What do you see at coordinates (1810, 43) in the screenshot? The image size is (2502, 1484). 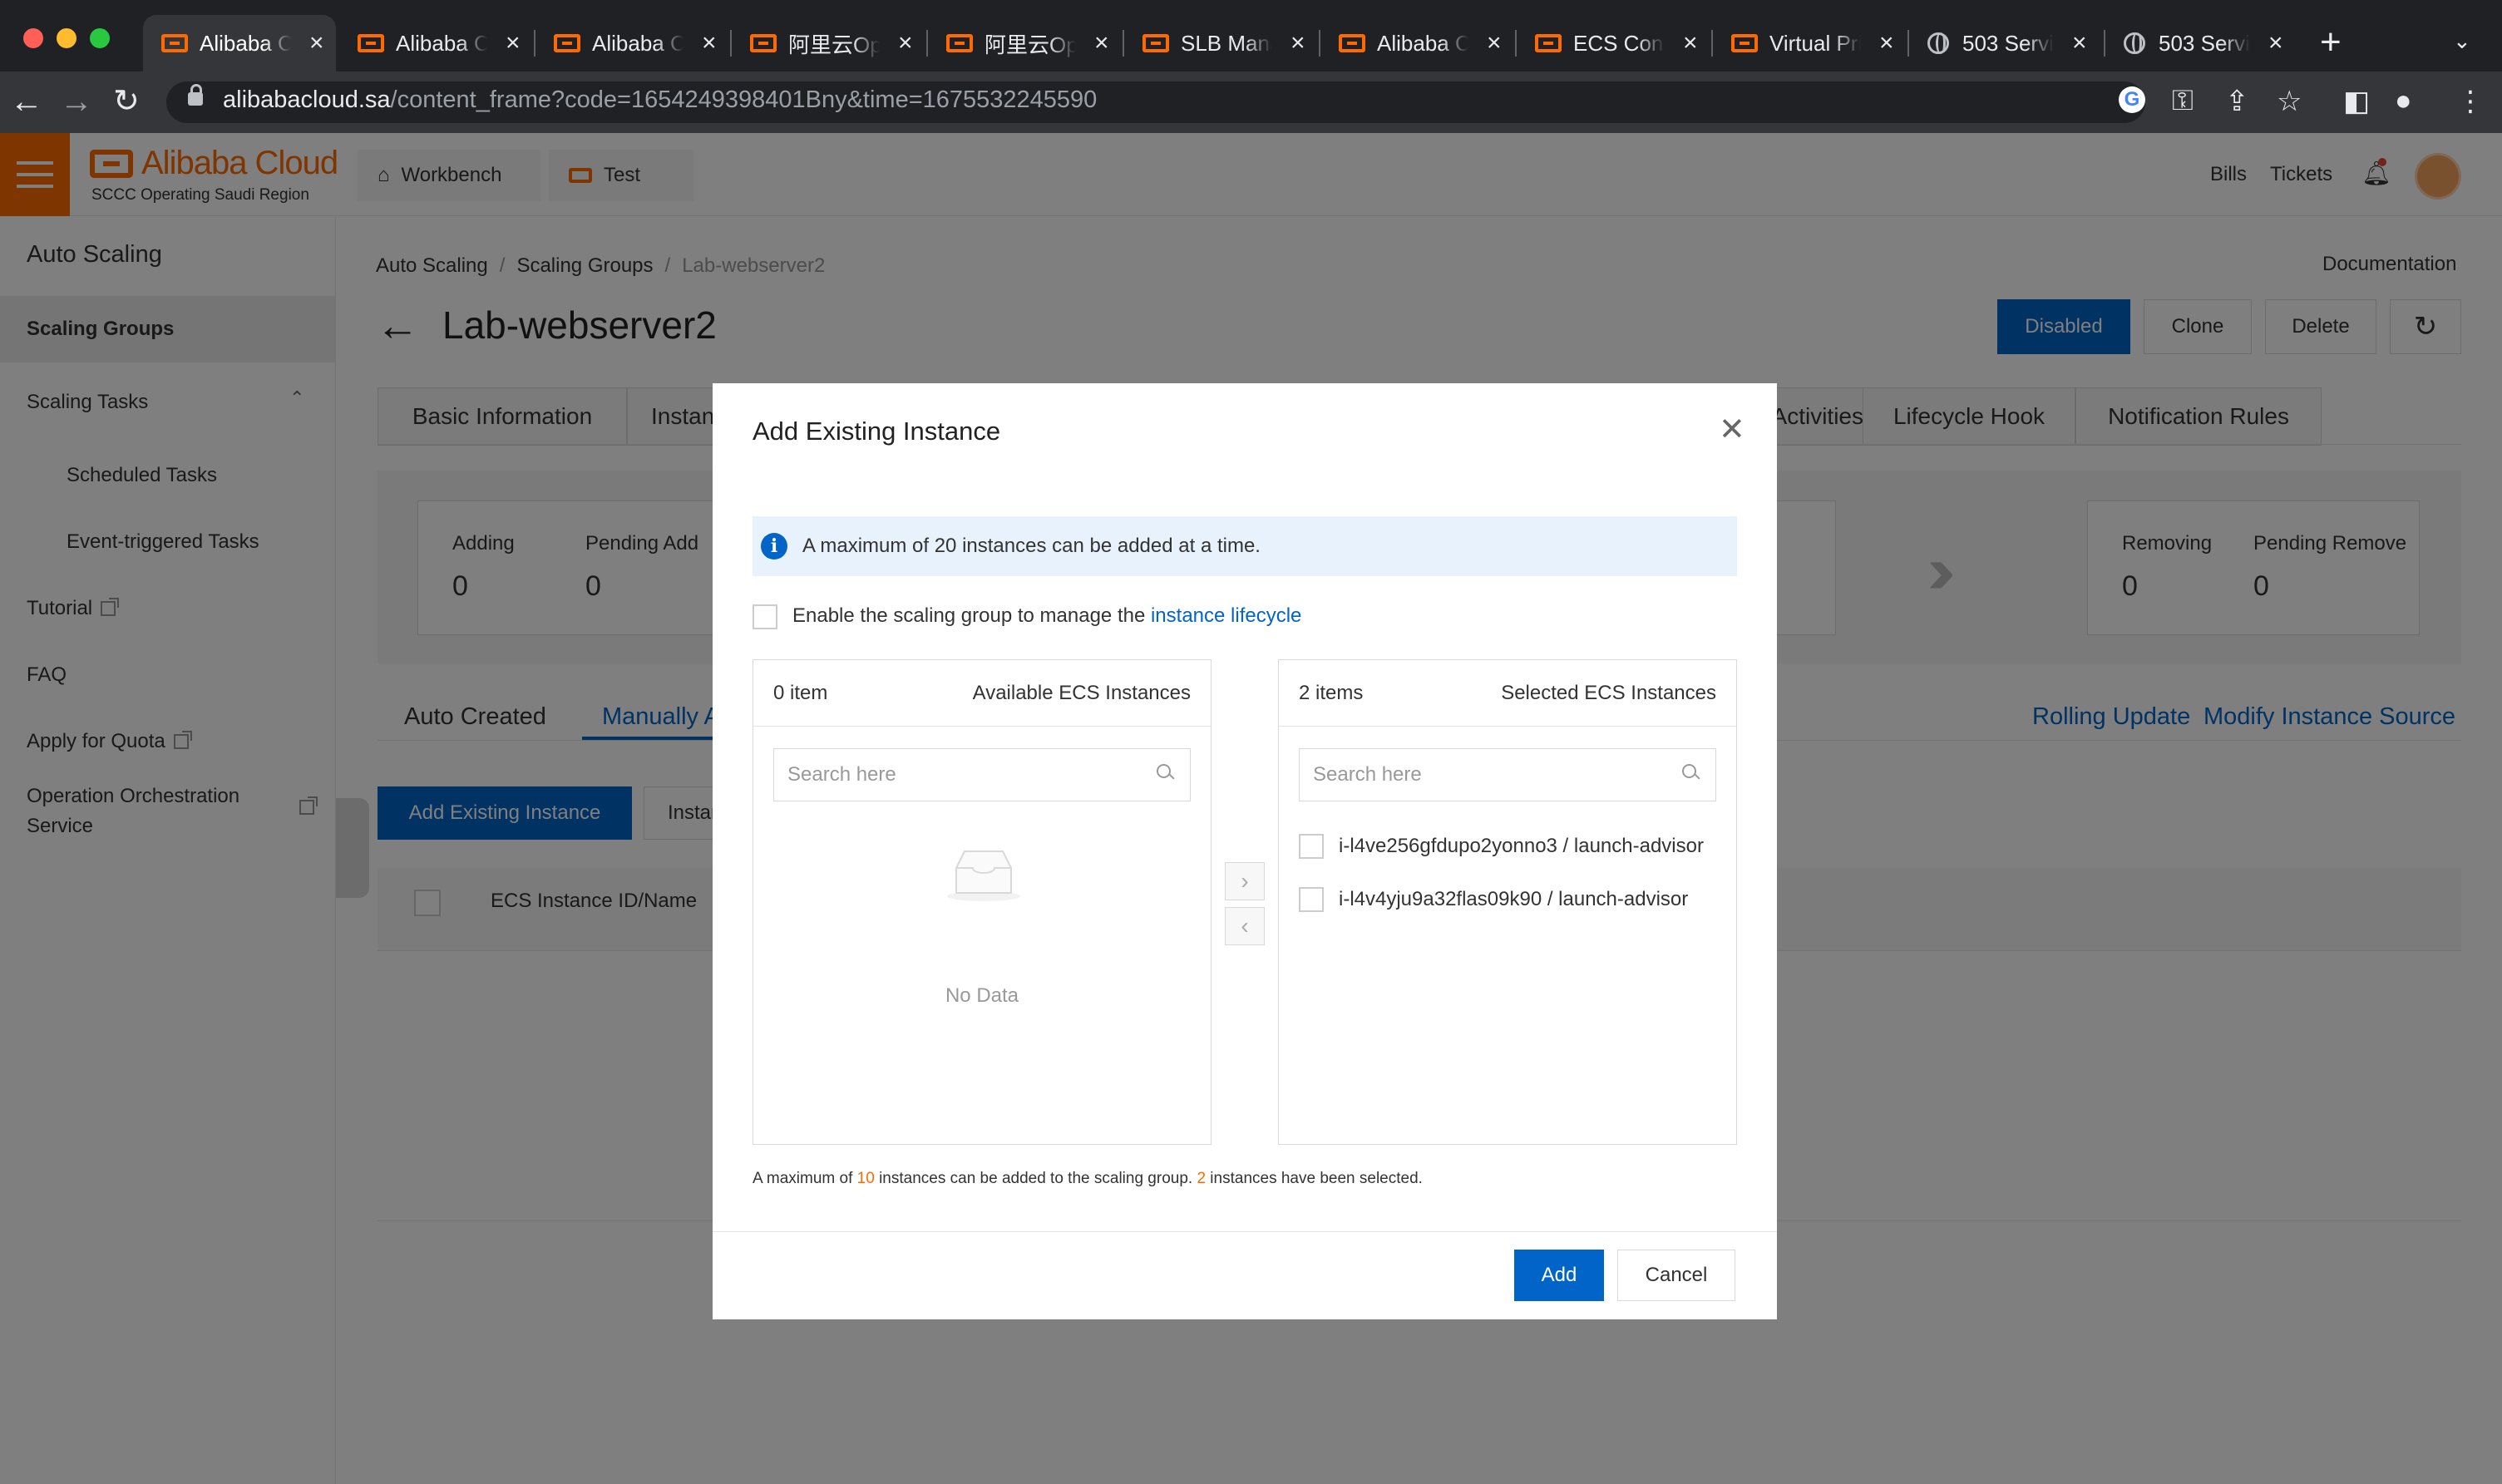 I see `browser-tab: Virtual Private Cloud ×` at bounding box center [1810, 43].